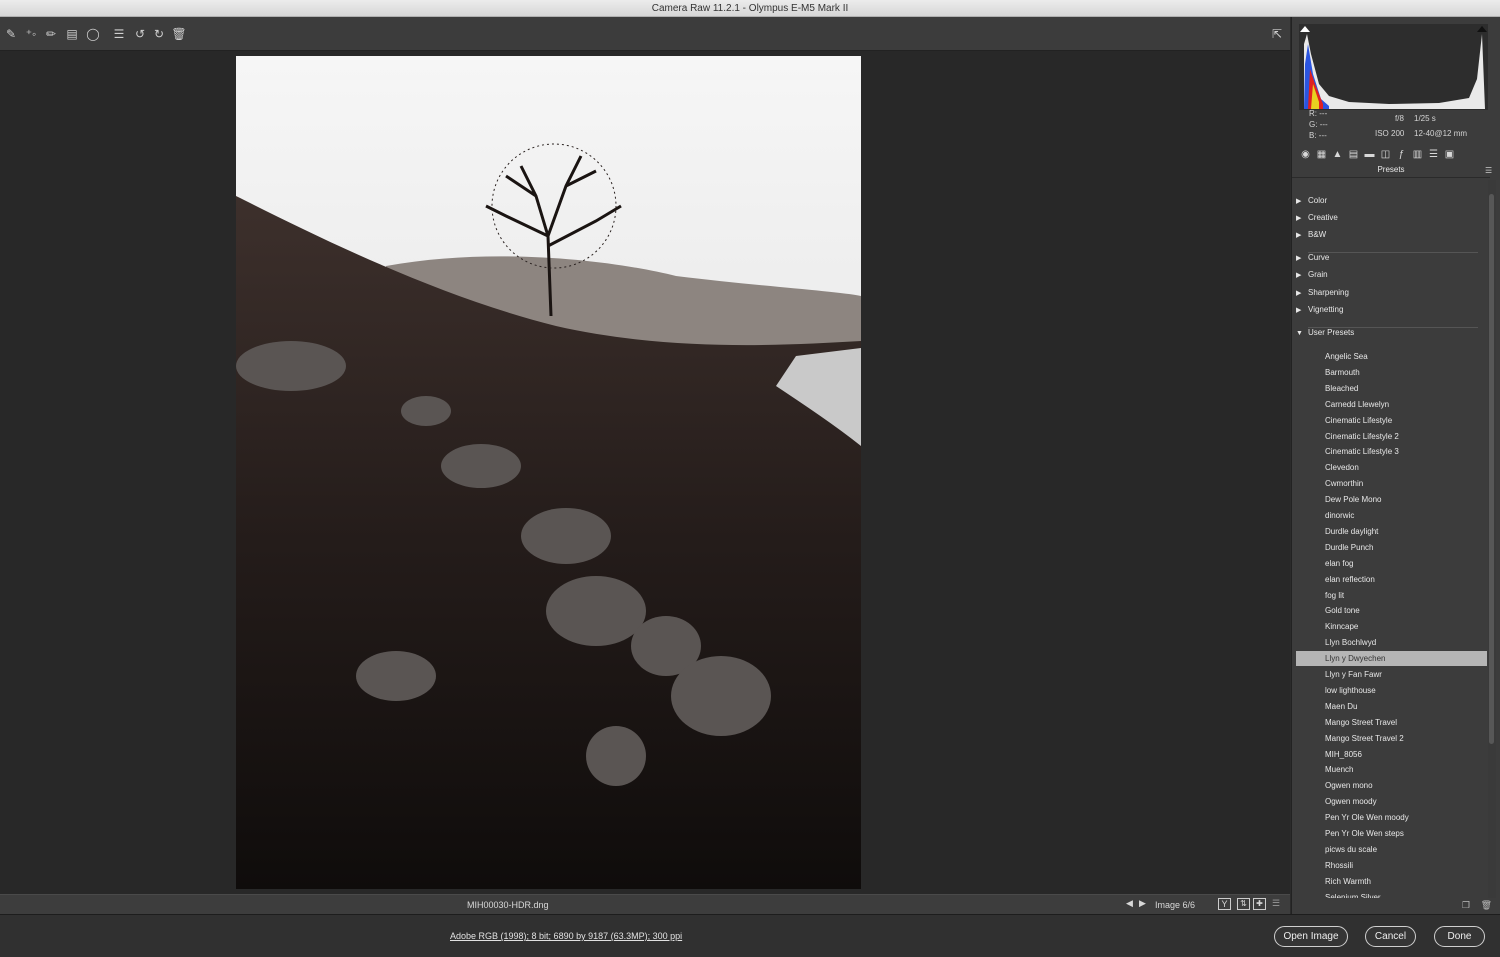 The height and width of the screenshot is (957, 1500). What do you see at coordinates (1313, 135) in the screenshot?
I see `b-label: B:` at bounding box center [1313, 135].